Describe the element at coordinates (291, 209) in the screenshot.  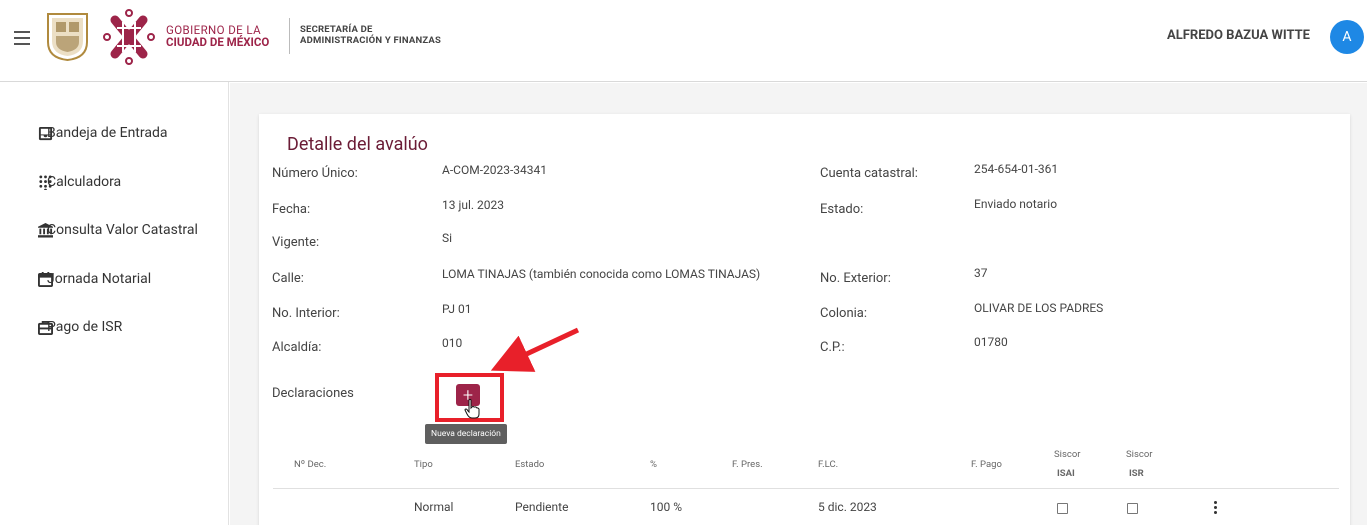
I see `fecha-label: Fecha:` at that location.